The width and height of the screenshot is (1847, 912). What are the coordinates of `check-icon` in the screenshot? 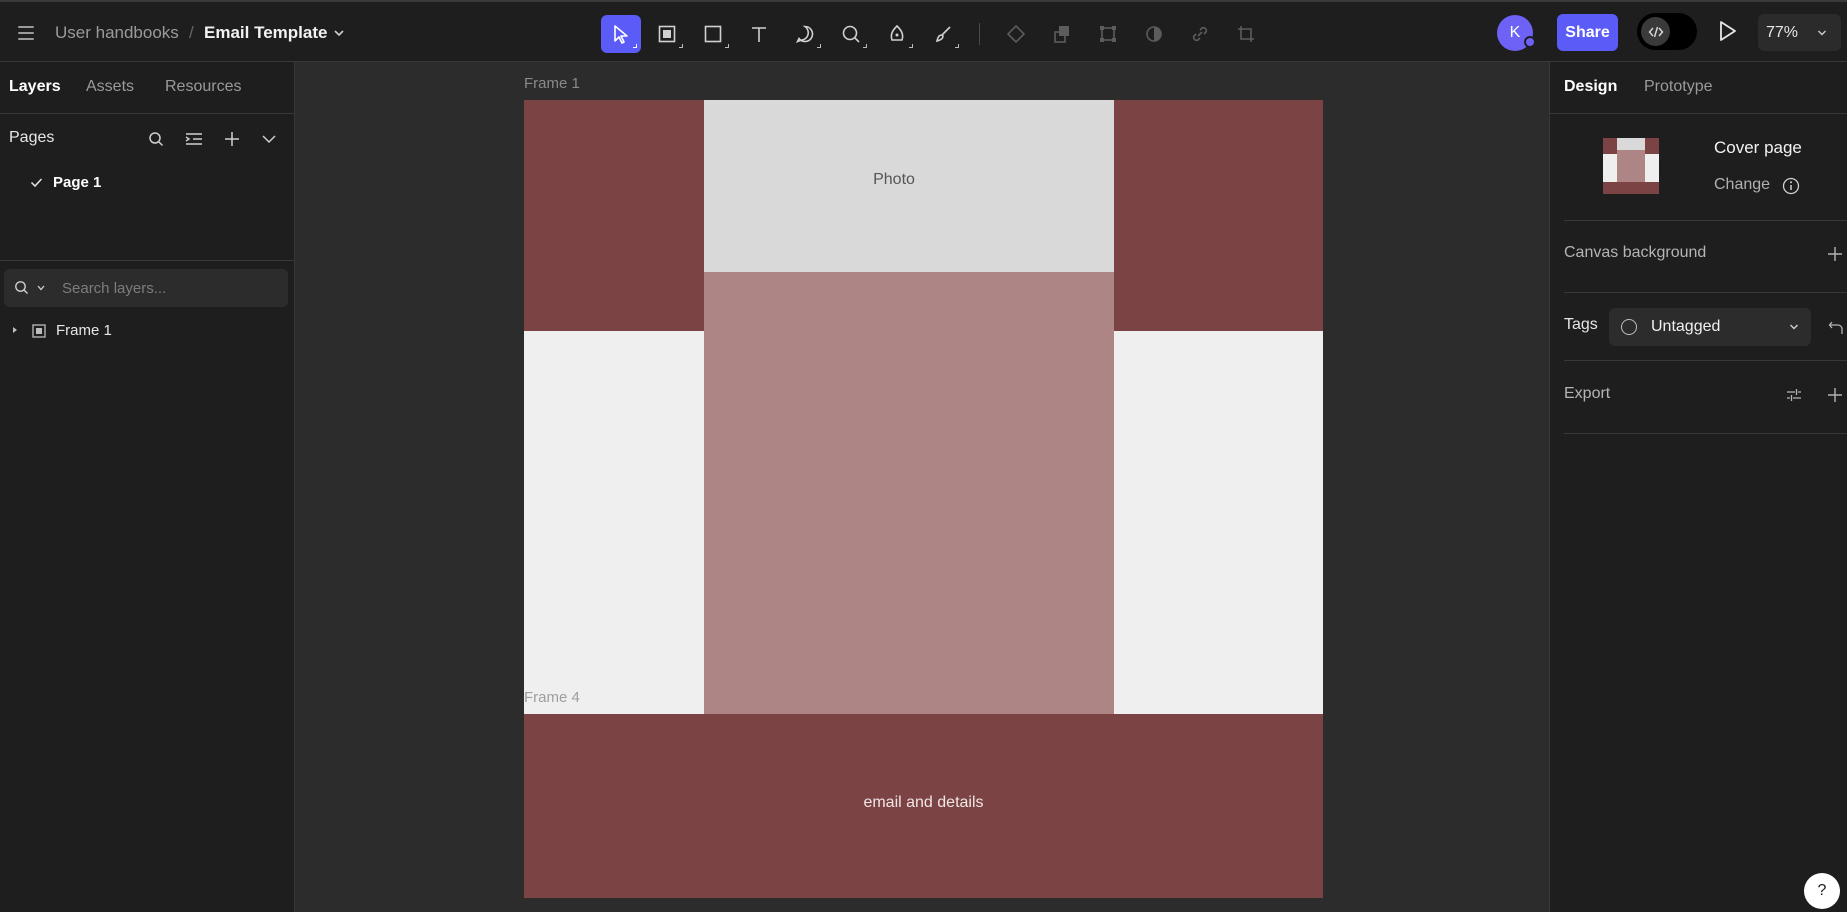 It's located at (36, 183).